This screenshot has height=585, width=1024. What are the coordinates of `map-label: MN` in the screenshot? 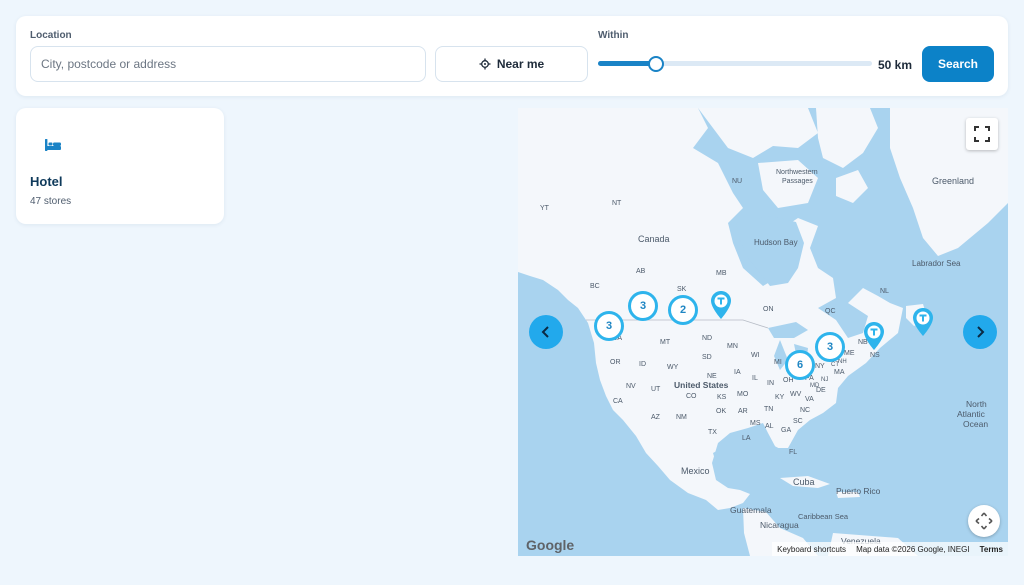 It's located at (732, 346).